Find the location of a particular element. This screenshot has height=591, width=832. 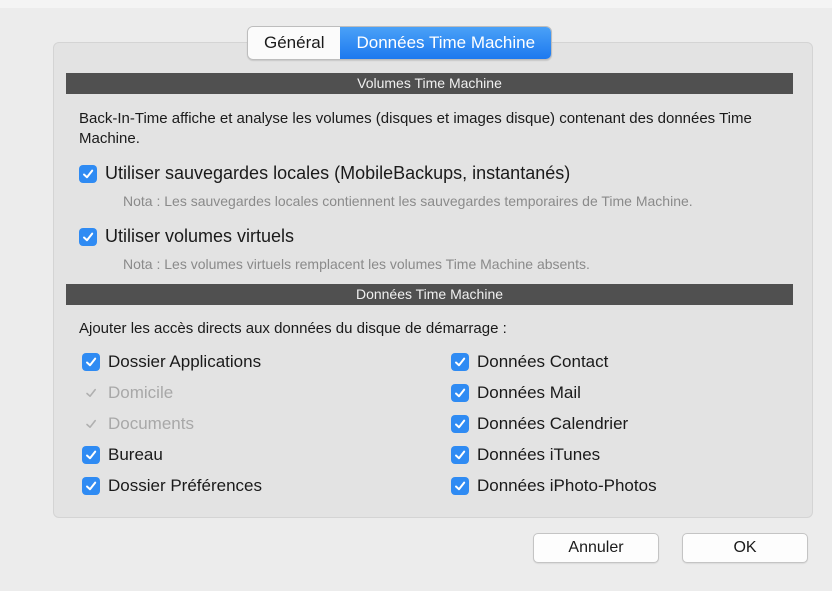

data-section-header: Données Time Machine is located at coordinates (429, 294).